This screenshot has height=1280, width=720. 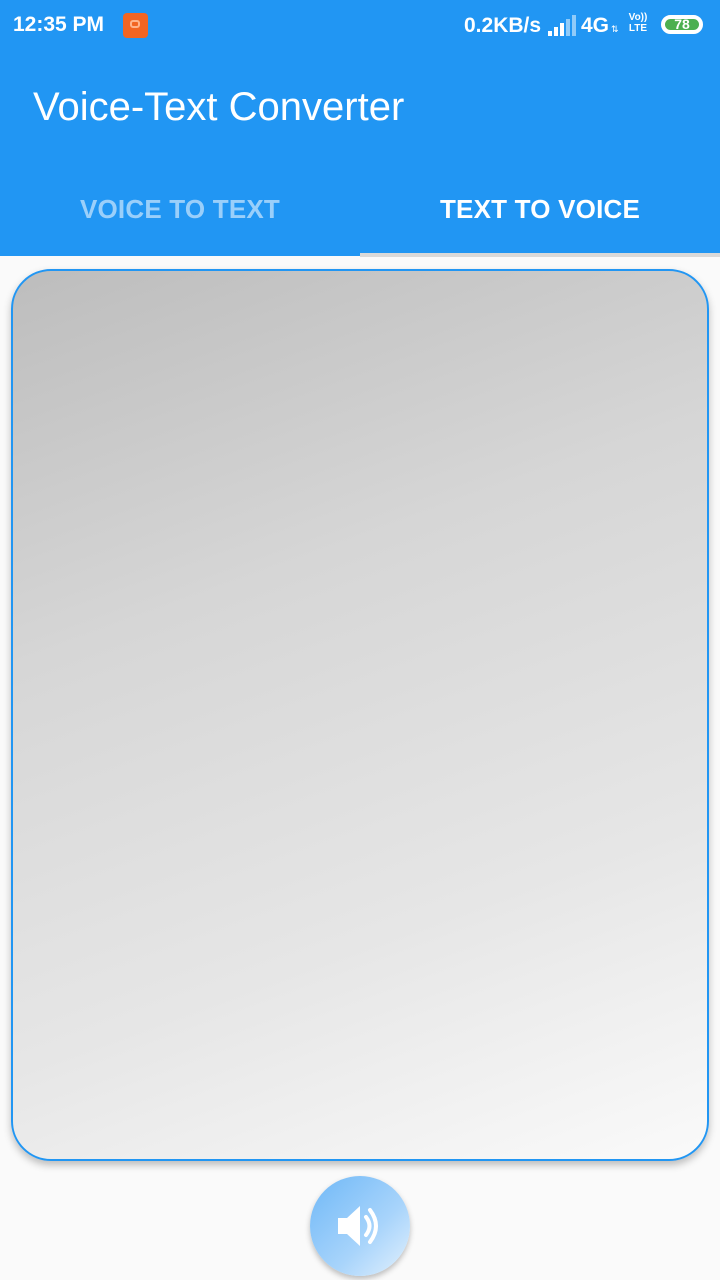 I want to click on volte-bottom-label: LTE, so click(x=638, y=28).